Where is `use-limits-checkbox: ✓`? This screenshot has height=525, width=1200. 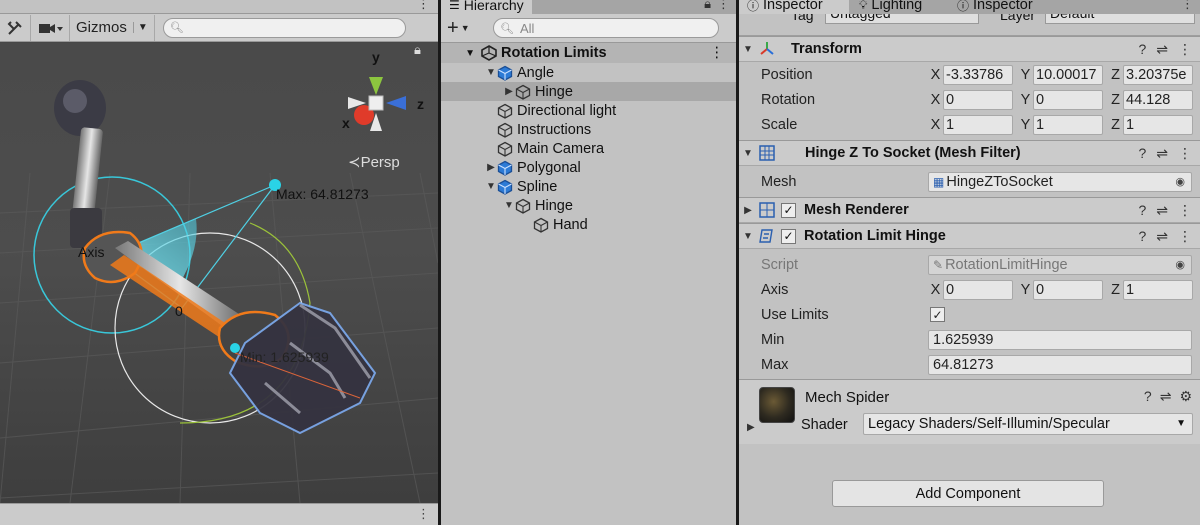
use-limits-checkbox: ✓ is located at coordinates (937, 314).